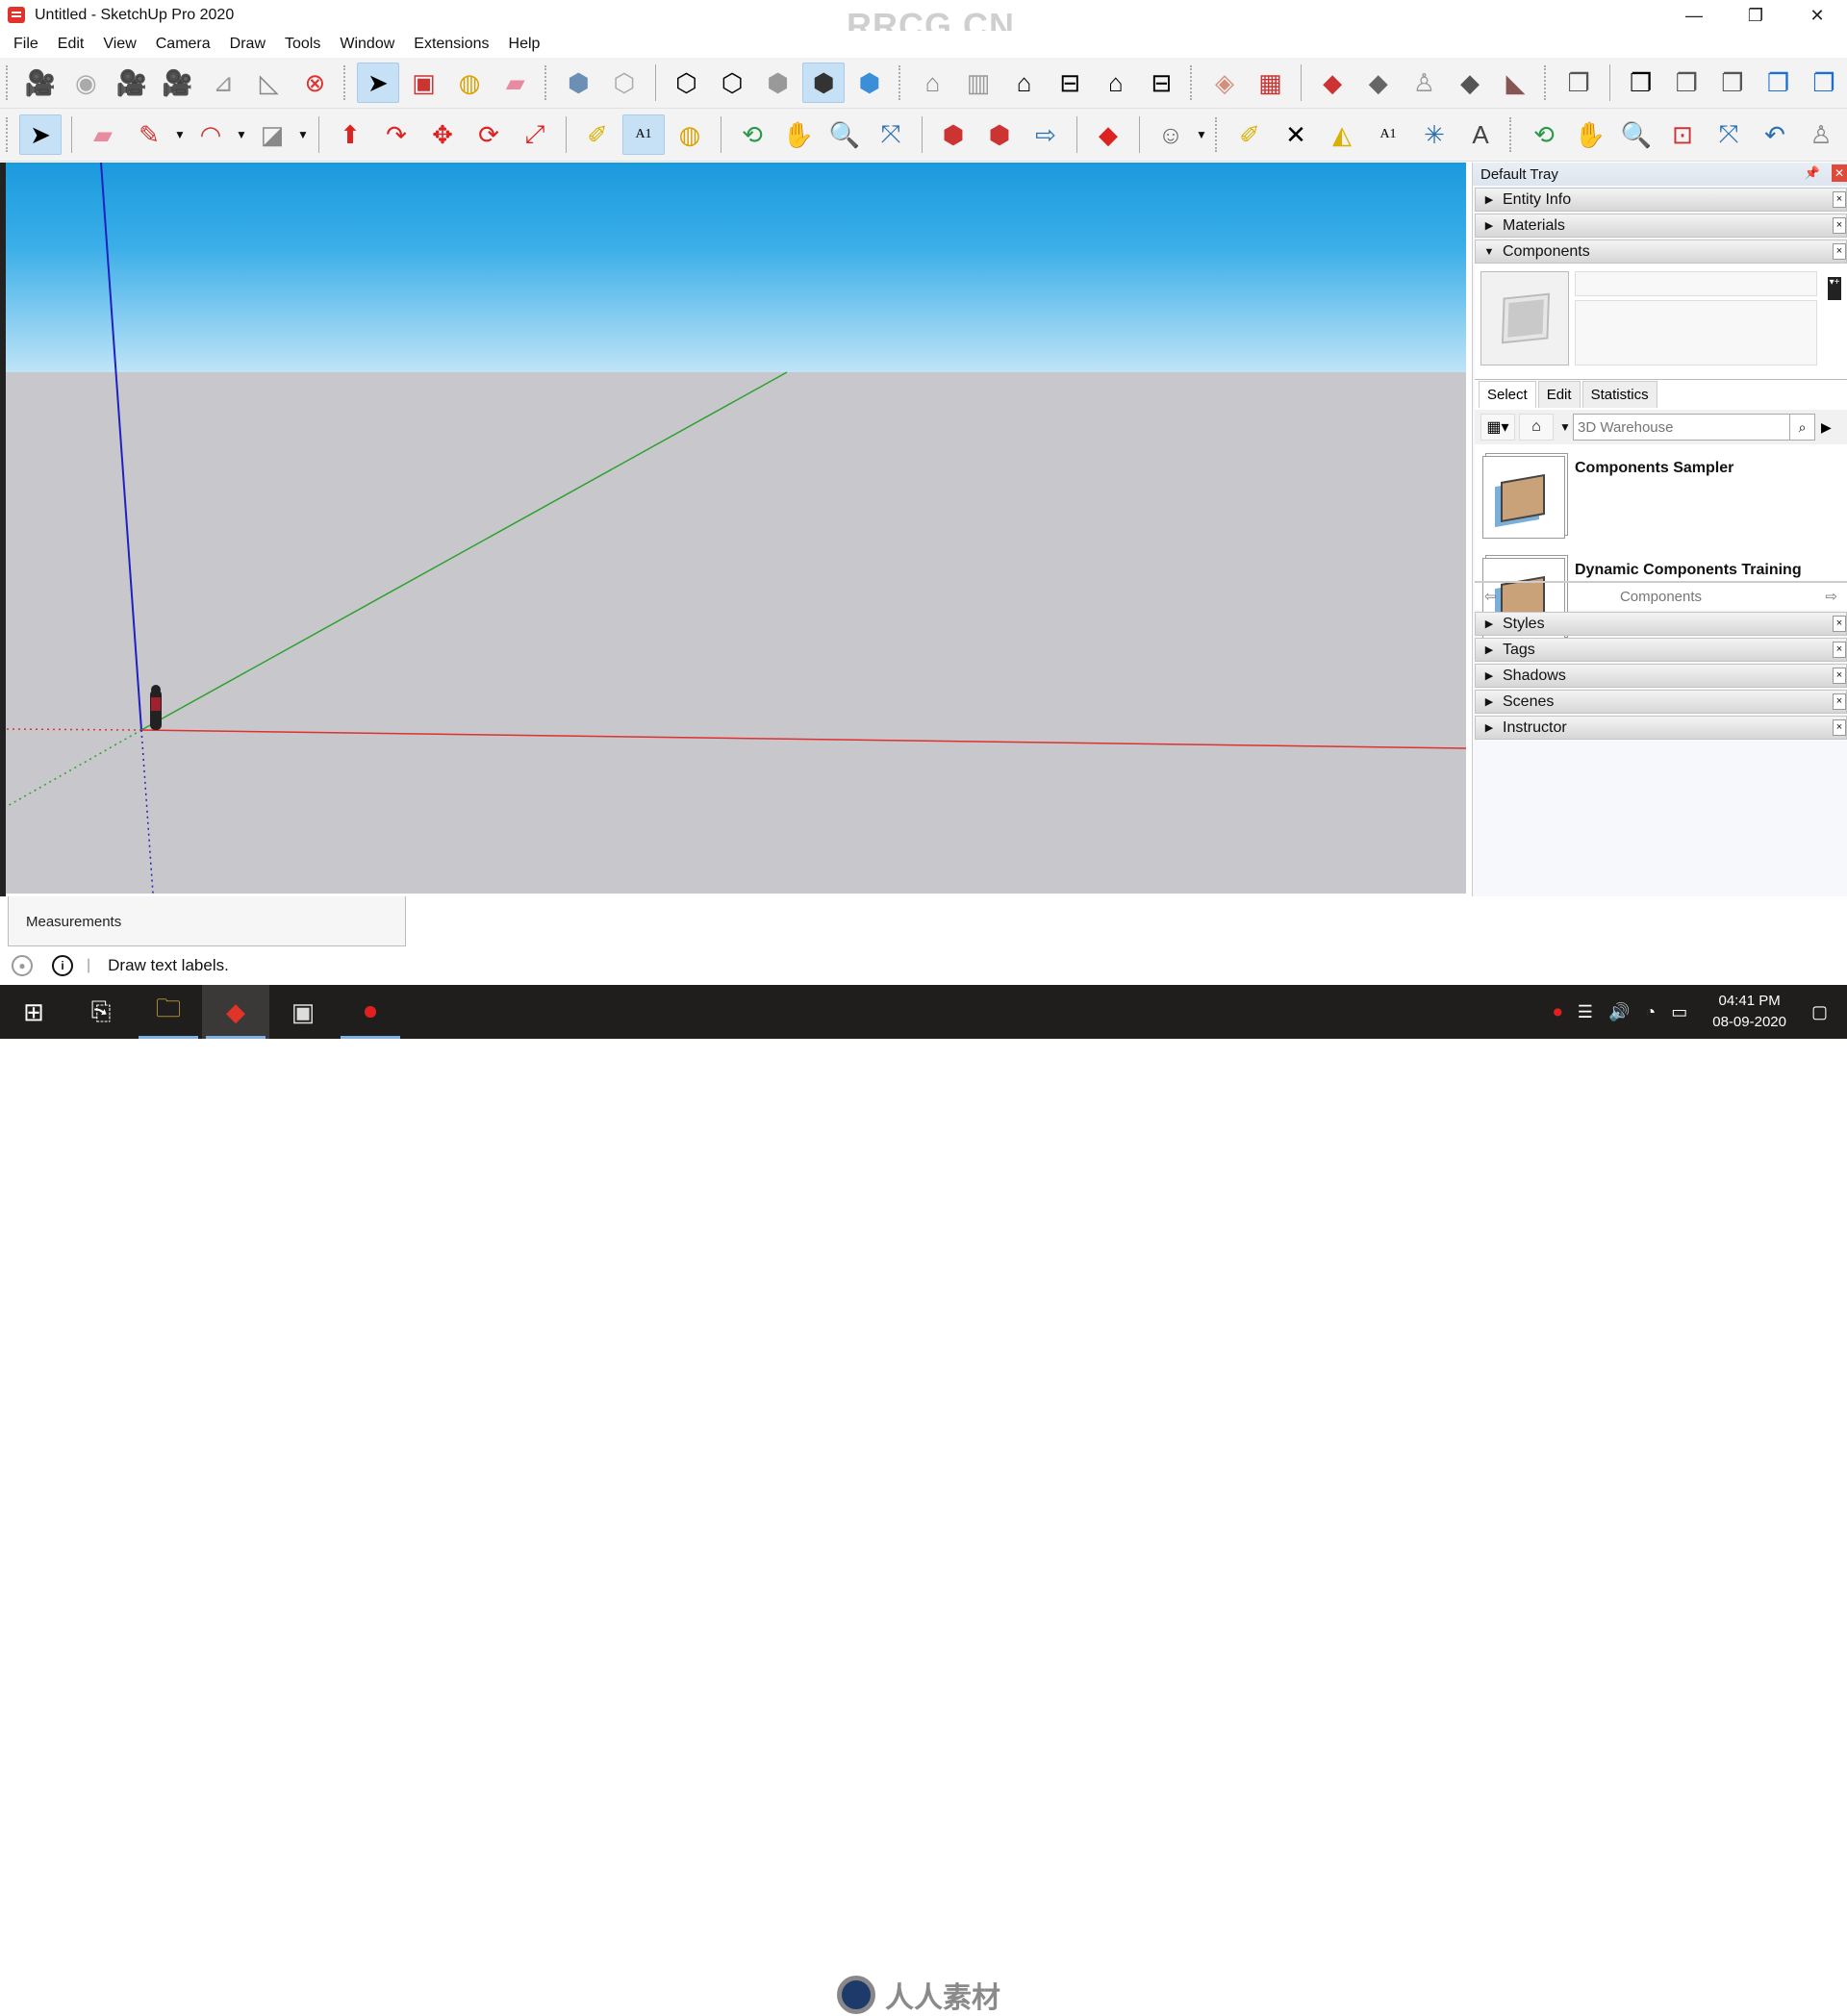  Describe the element at coordinates (1342, 135) in the screenshot. I see `protractor-icon: ◭` at that location.